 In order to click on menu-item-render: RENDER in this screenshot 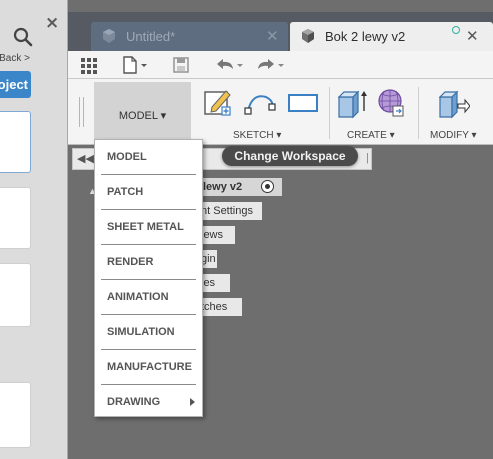, I will do `click(148, 262)`.